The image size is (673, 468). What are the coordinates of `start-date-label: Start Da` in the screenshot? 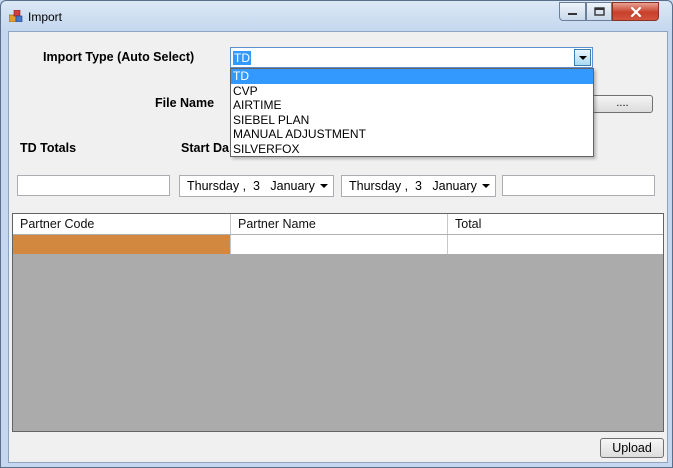 It's located at (205, 148).